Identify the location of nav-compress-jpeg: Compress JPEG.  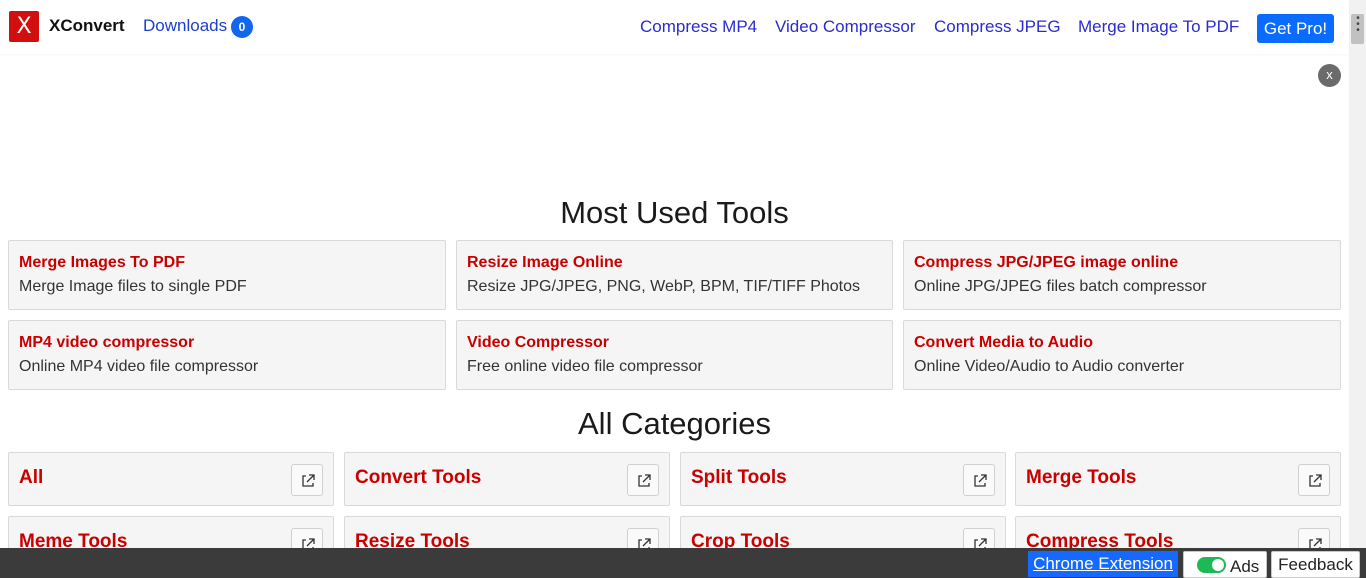
(997, 27).